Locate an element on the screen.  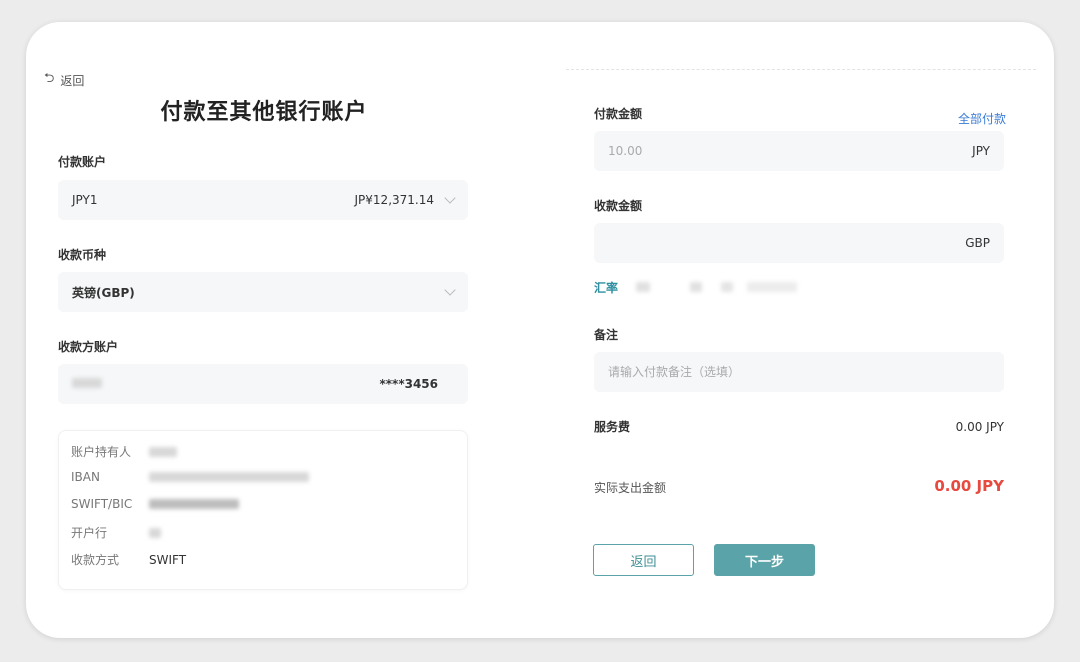
remark-field is located at coordinates (799, 372).